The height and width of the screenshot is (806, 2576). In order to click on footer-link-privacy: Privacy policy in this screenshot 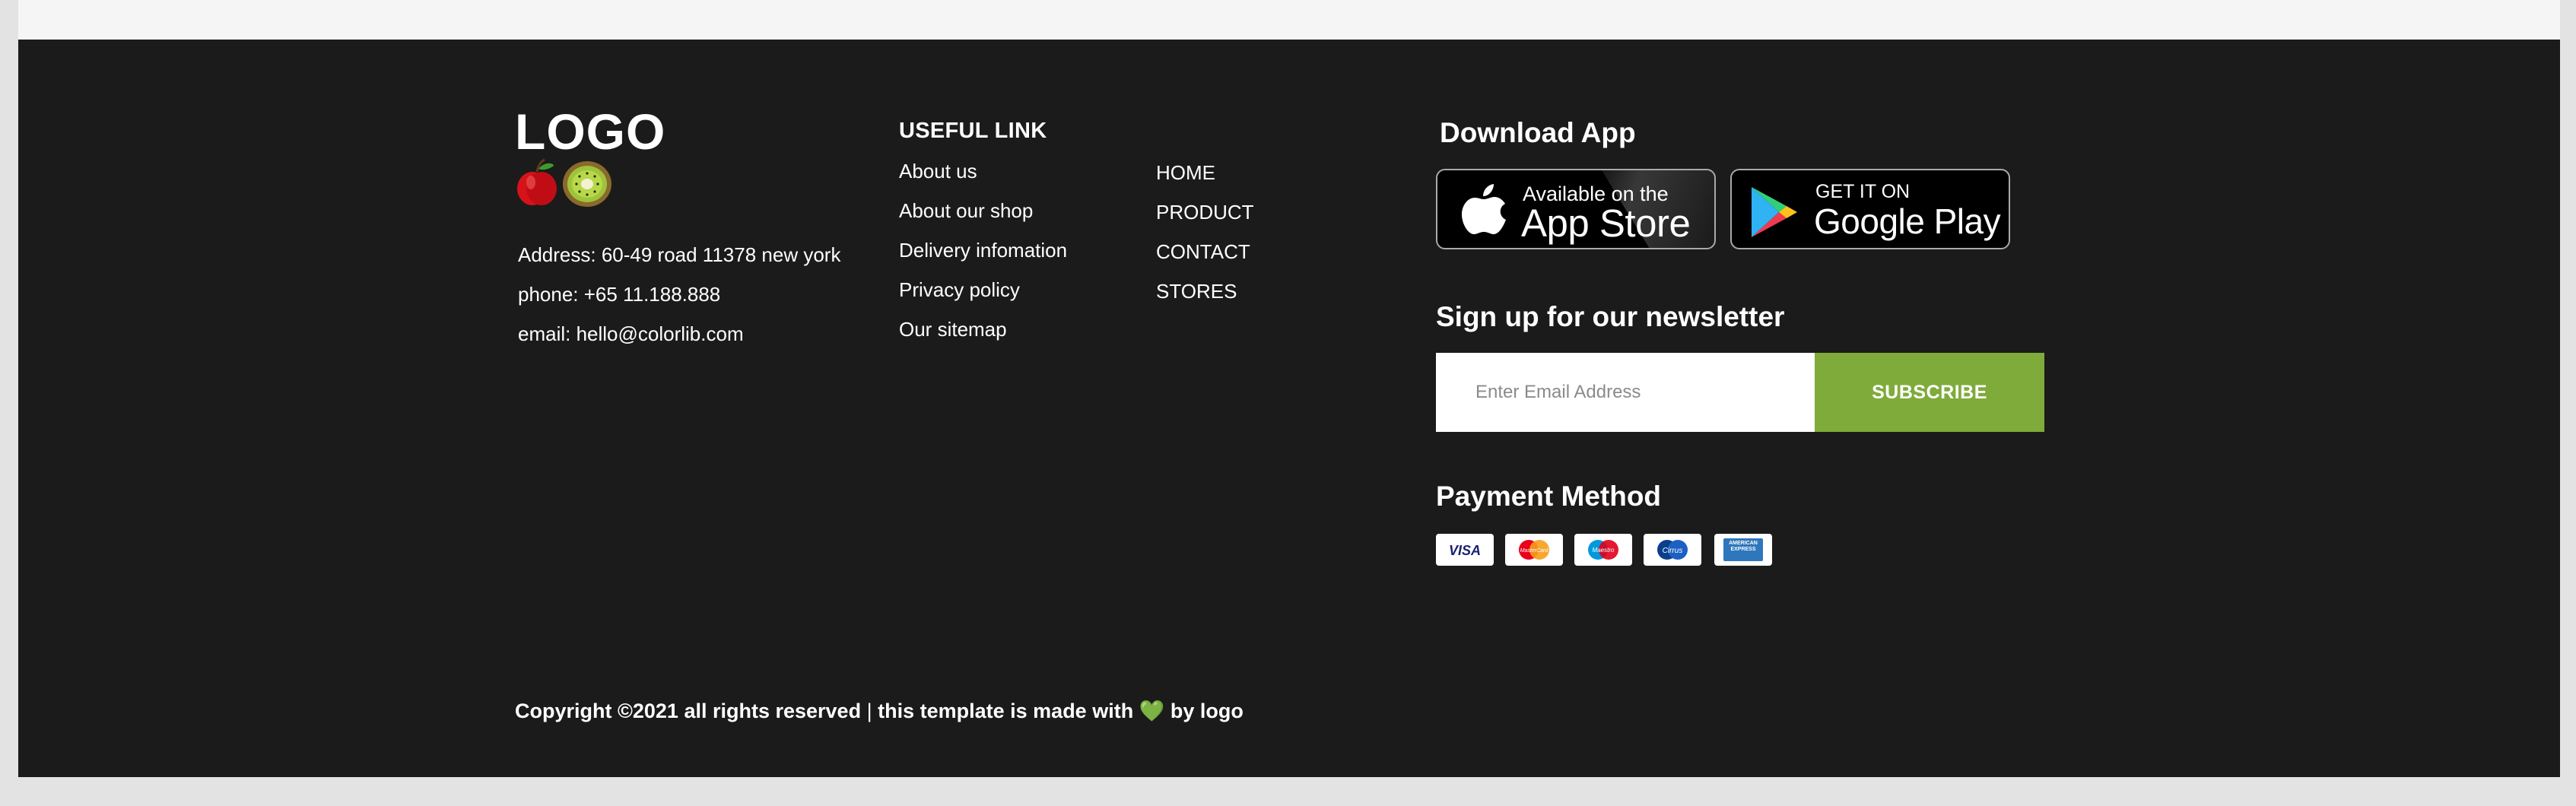, I will do `click(959, 290)`.